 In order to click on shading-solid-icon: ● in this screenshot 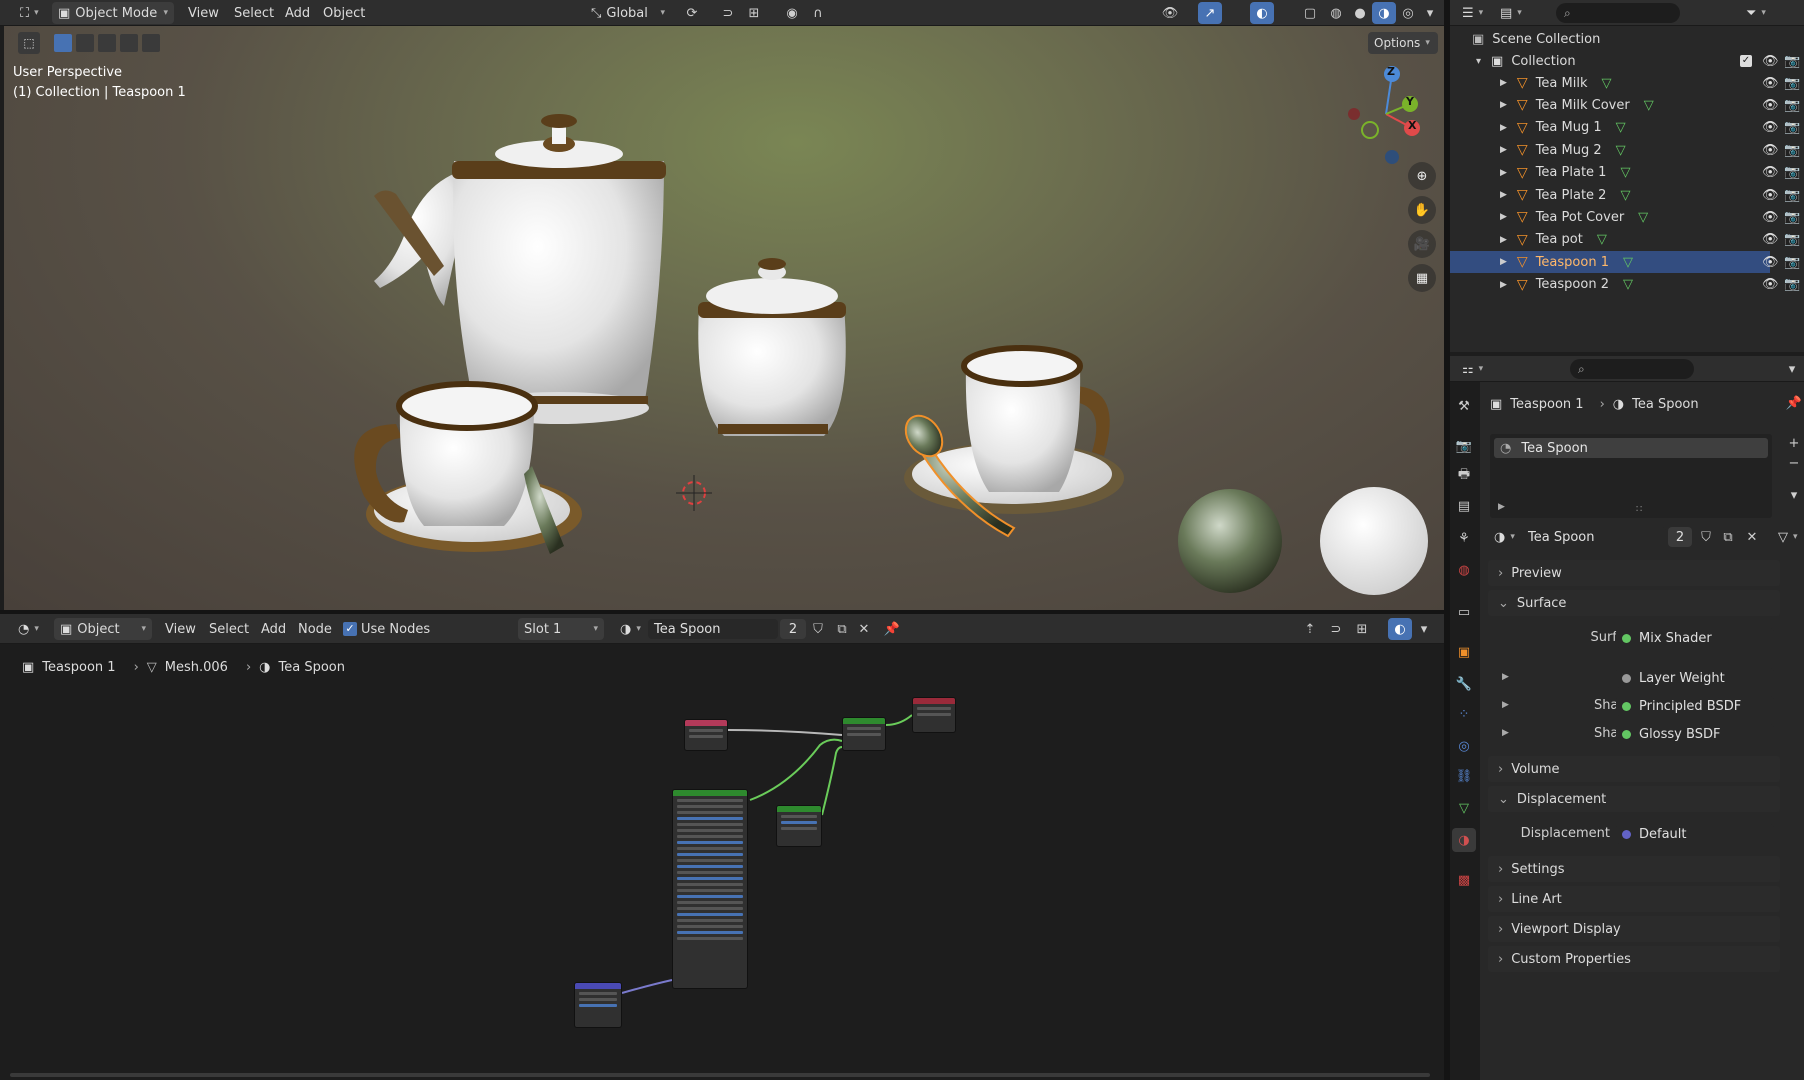, I will do `click(1360, 13)`.